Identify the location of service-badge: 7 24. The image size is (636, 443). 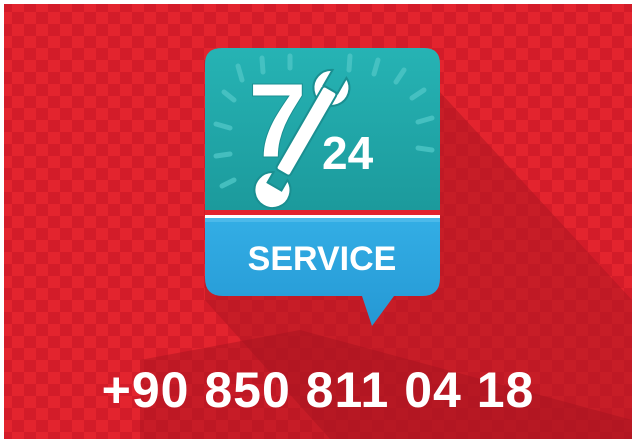
(322, 133).